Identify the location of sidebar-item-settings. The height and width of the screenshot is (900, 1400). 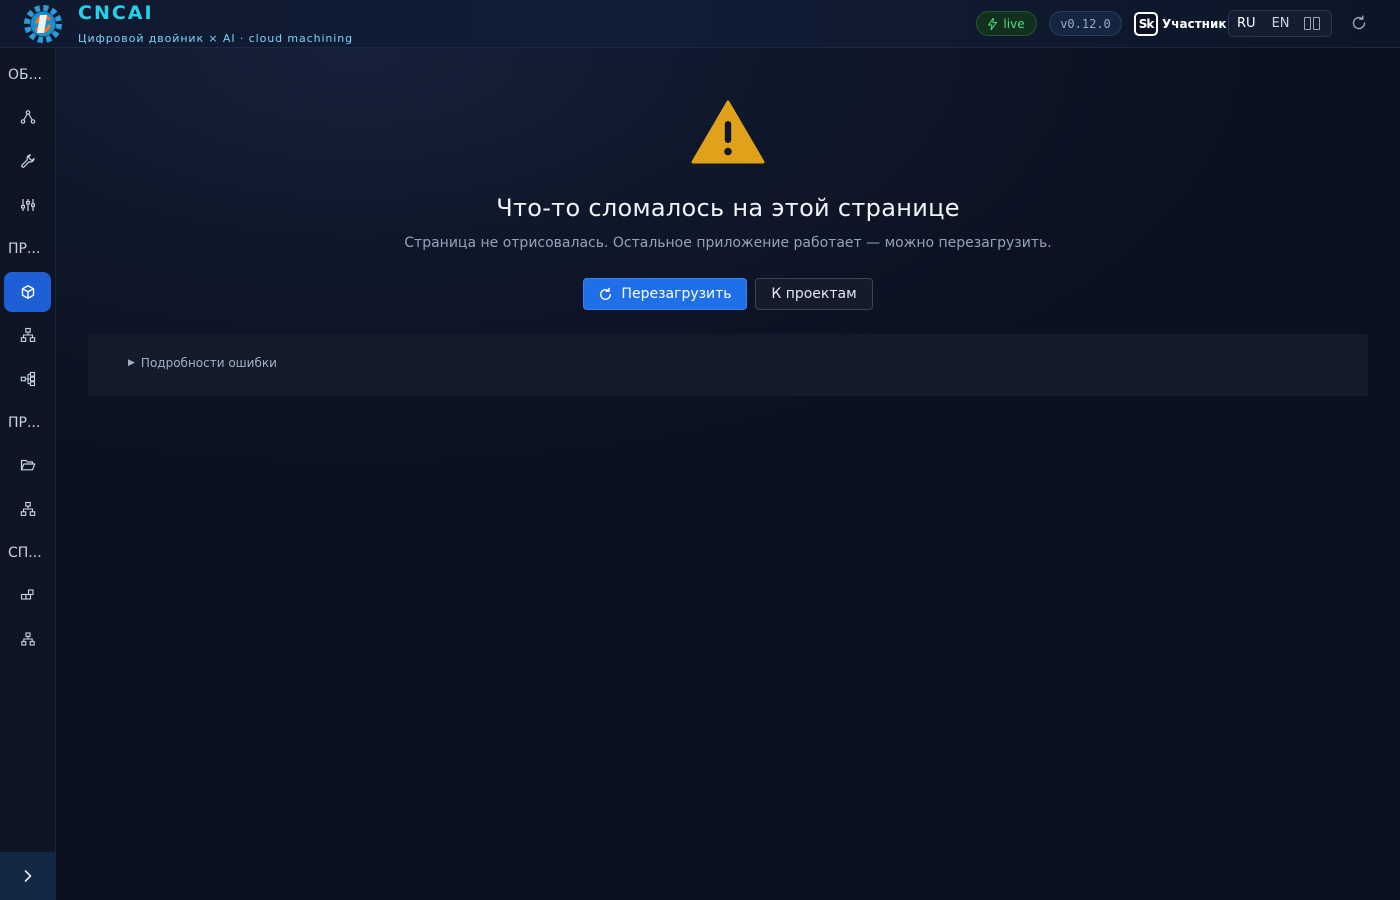
(27, 205).